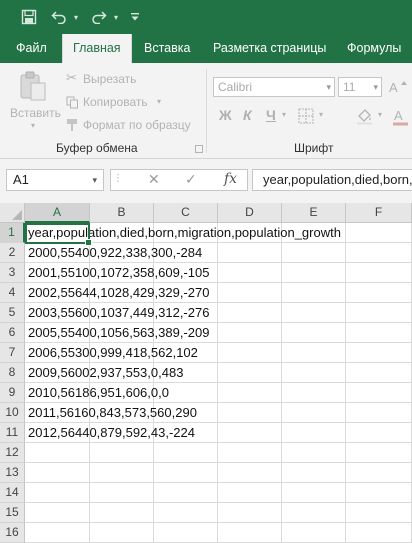  I want to click on cell-a2: 2000,55400,922,338,300,-284, so click(115, 253).